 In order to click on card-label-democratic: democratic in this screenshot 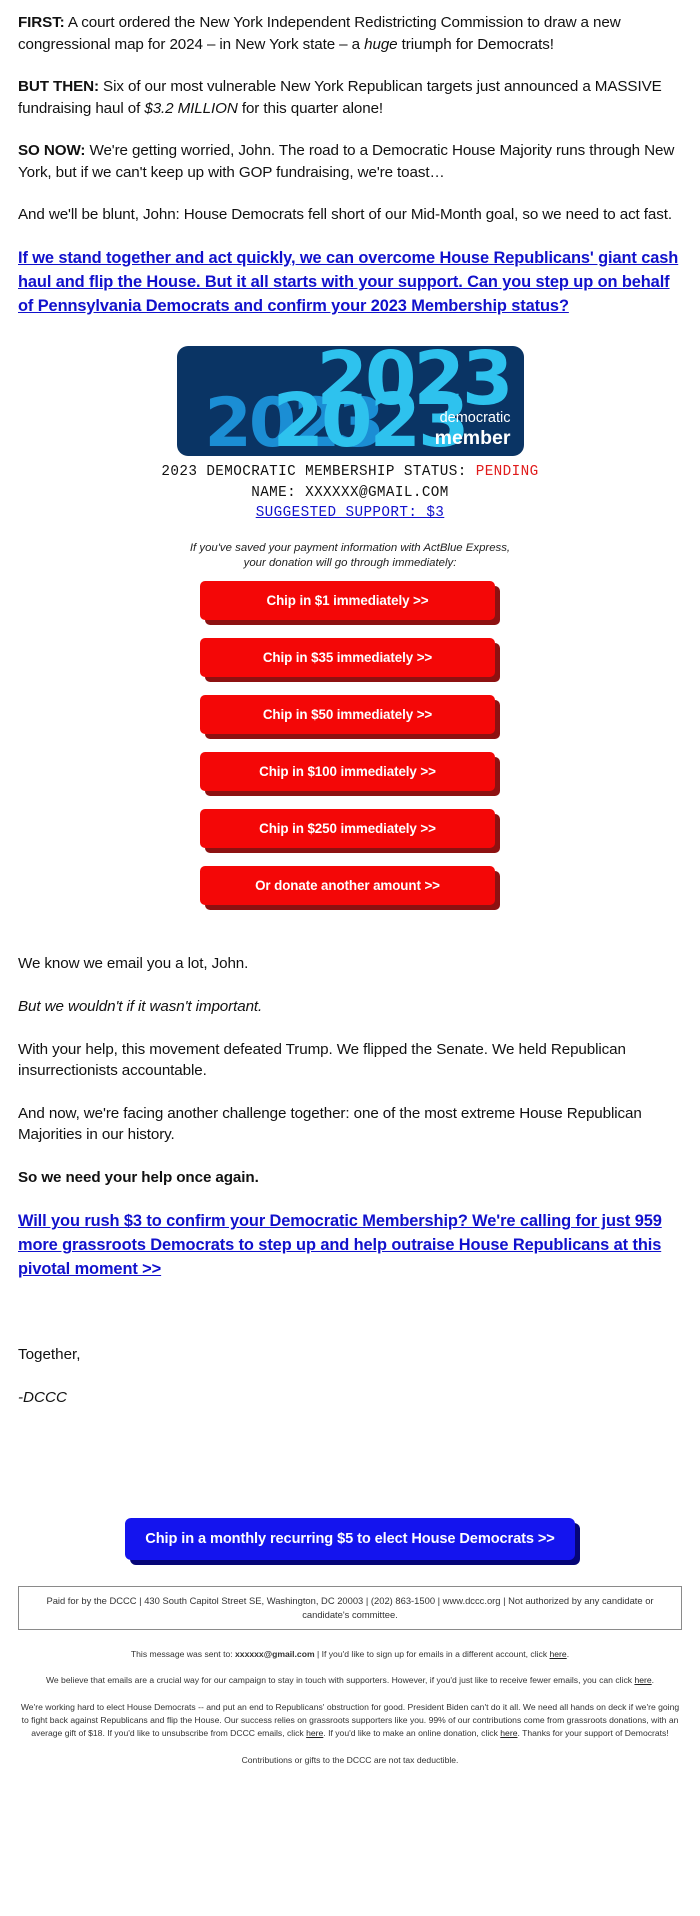, I will do `click(475, 418)`.